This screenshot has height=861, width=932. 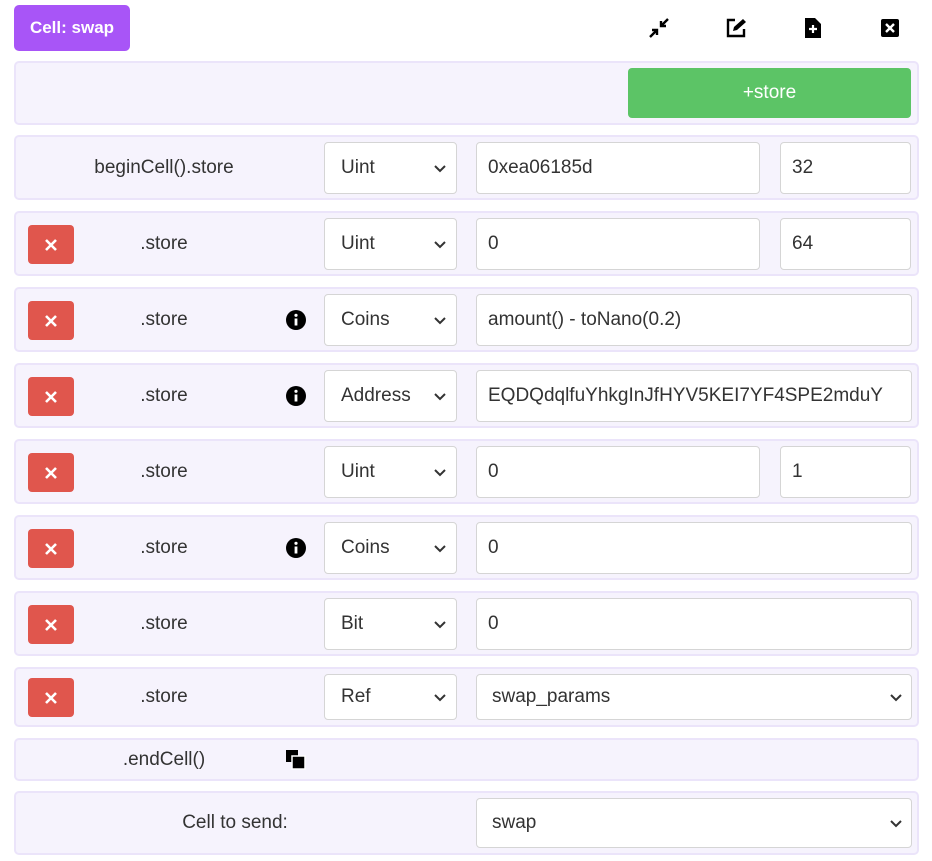 I want to click on ref-select: swap_params, so click(x=694, y=697).